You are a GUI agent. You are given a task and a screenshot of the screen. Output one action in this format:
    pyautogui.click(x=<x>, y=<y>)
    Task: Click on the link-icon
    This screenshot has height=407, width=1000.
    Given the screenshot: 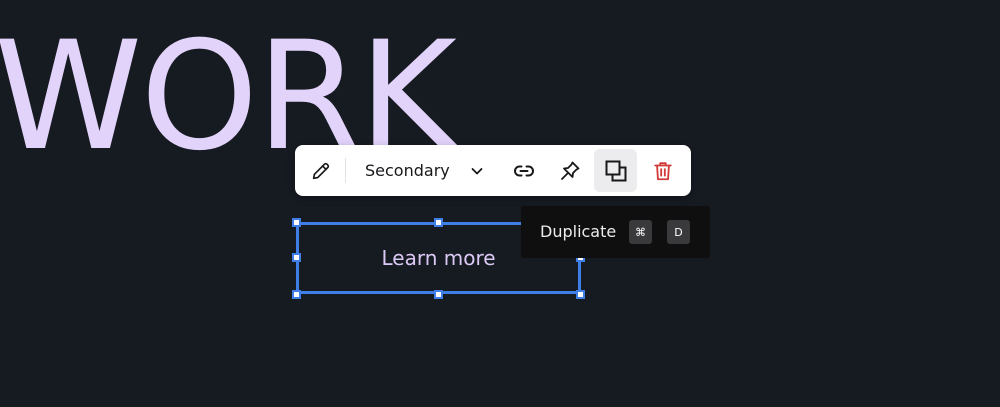 What is the action you would take?
    pyautogui.click(x=524, y=171)
    